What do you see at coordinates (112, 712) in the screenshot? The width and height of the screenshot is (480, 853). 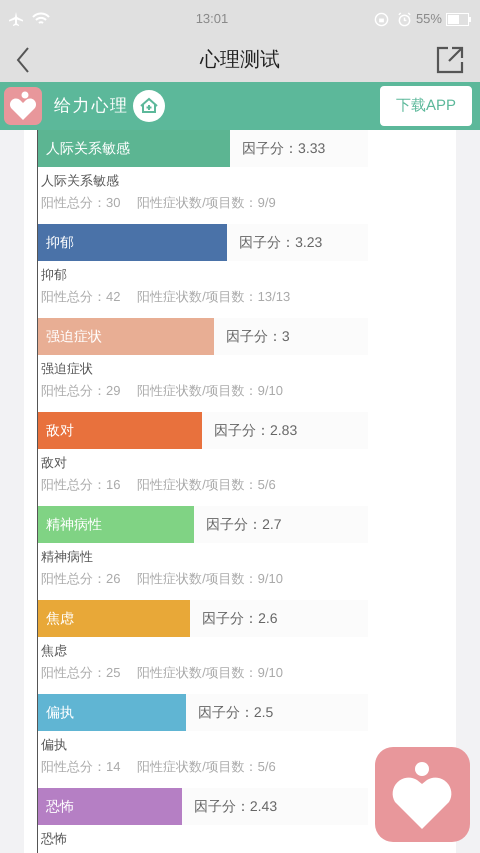 I see `factor-bar: 偏执` at bounding box center [112, 712].